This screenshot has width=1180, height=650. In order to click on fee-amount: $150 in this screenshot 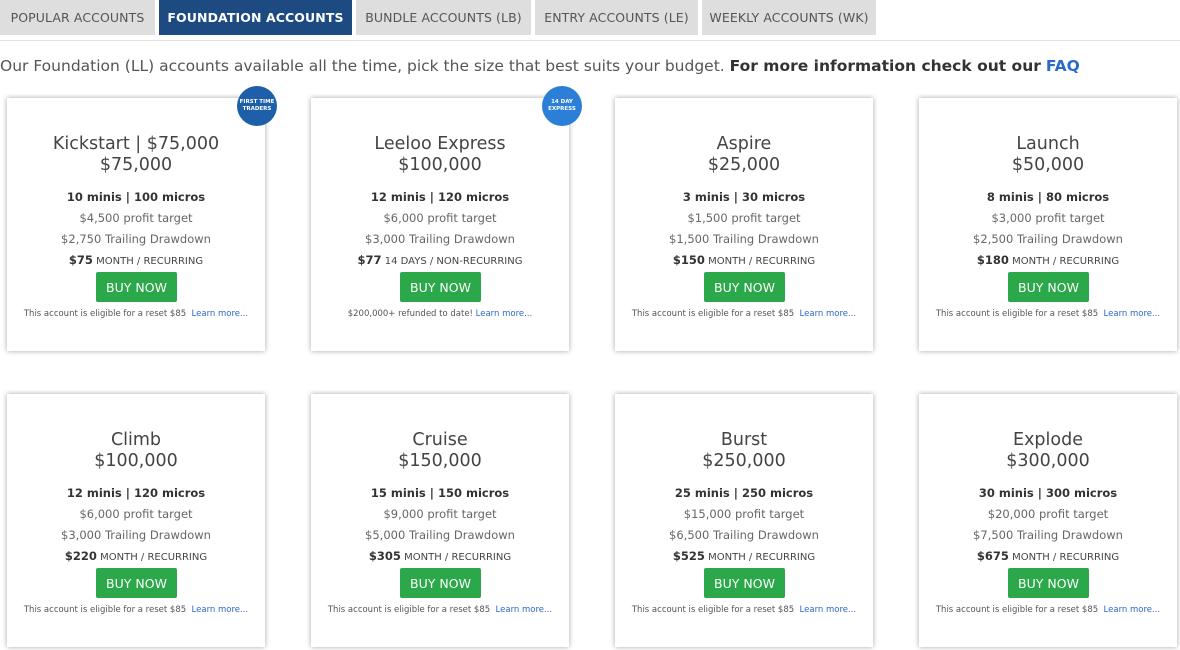, I will do `click(688, 260)`.